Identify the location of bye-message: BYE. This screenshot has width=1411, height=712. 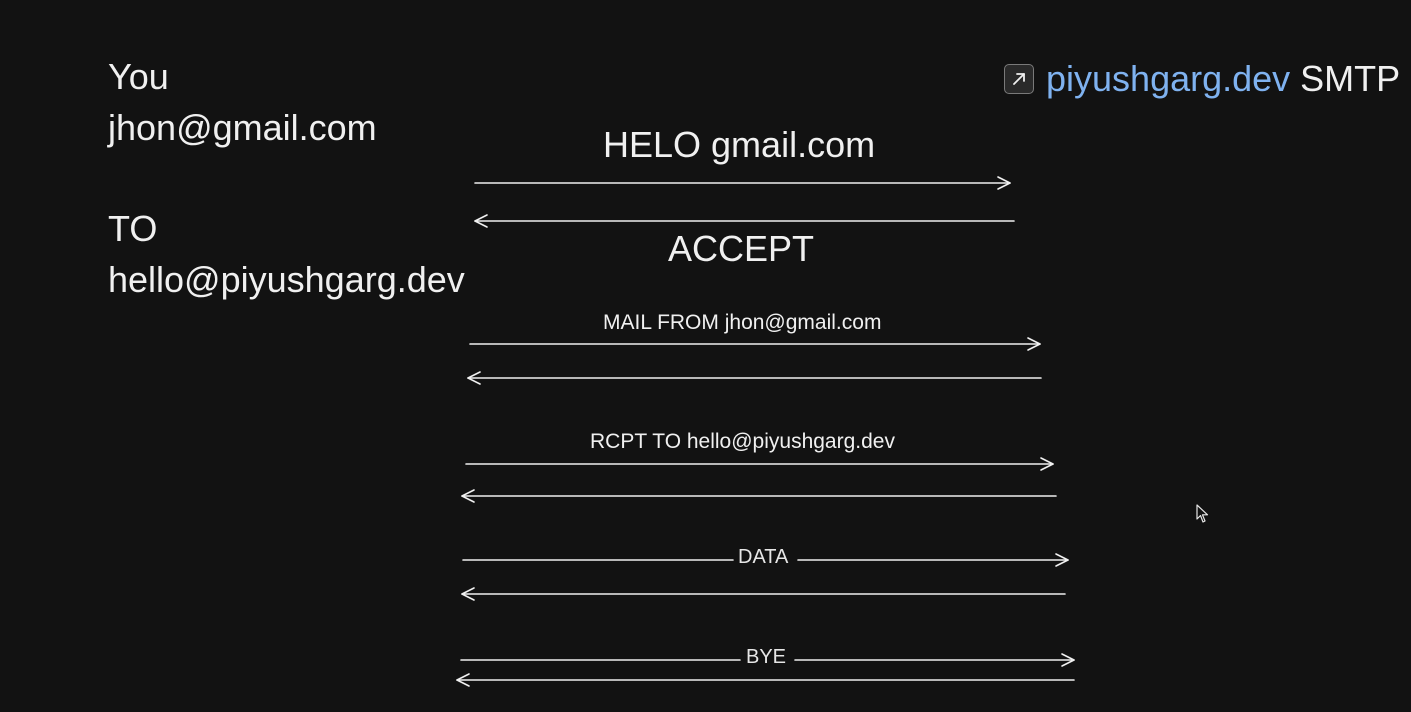
(766, 657).